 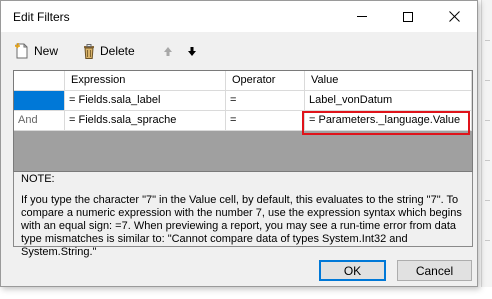 I want to click on expression-cell: = Fields.sala_label, so click(x=145, y=101).